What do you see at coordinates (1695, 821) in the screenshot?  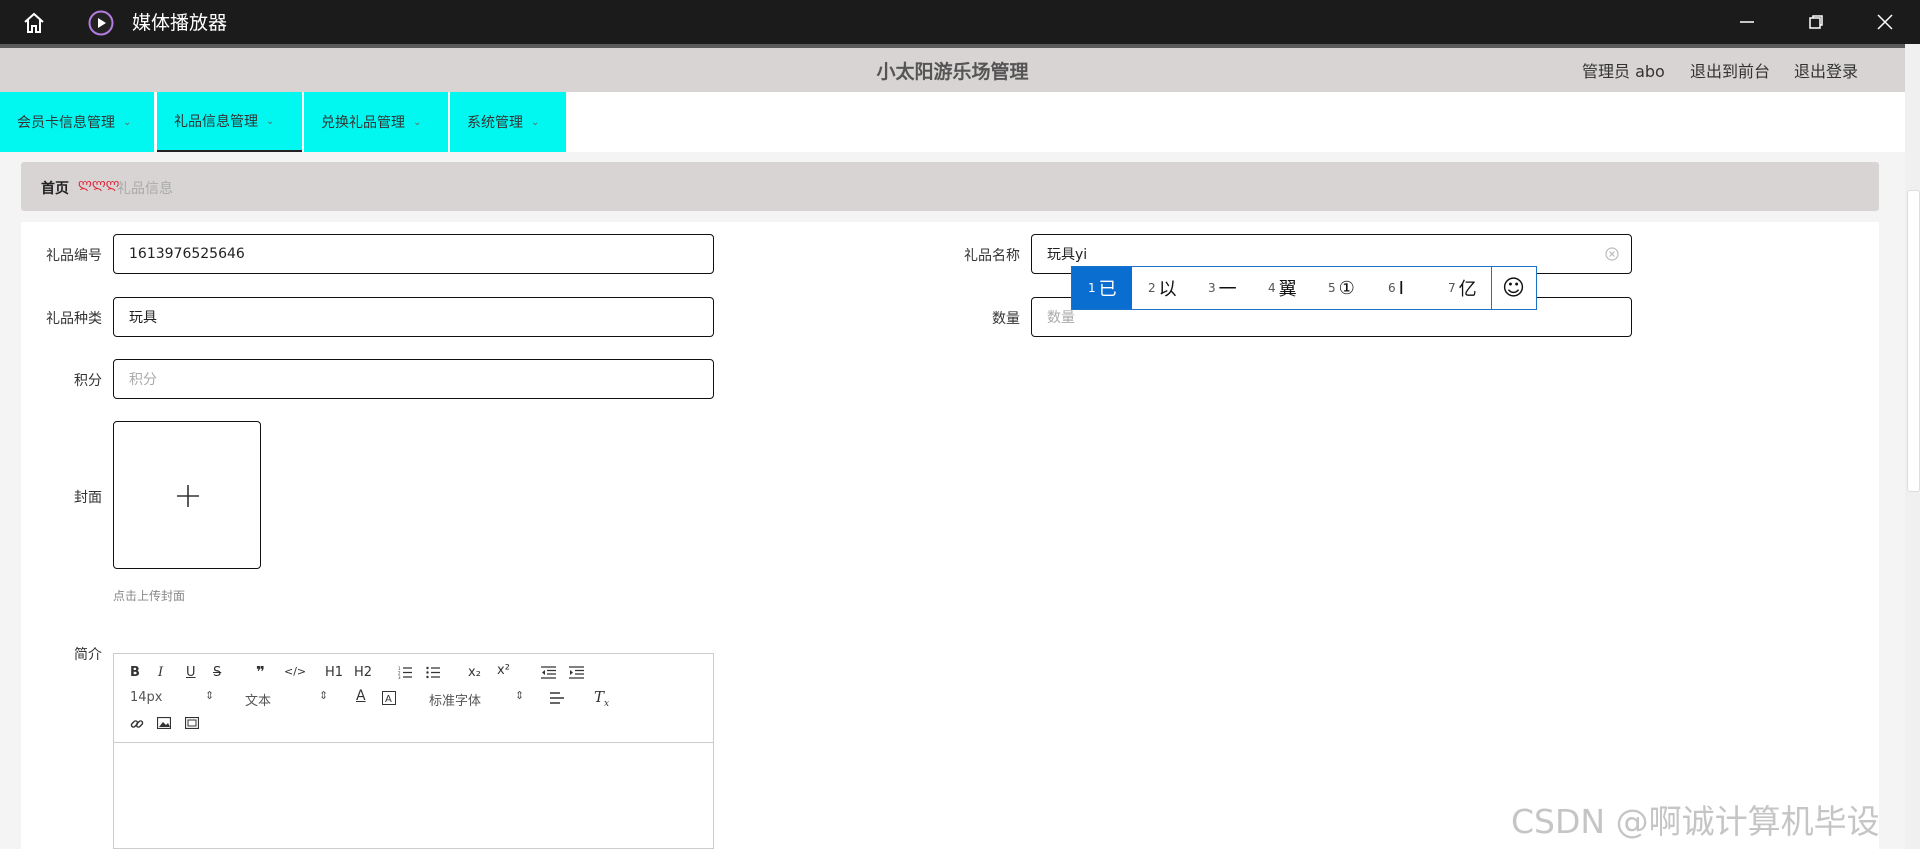 I see `watermark: CSDN @啊诚计算机毕设` at bounding box center [1695, 821].